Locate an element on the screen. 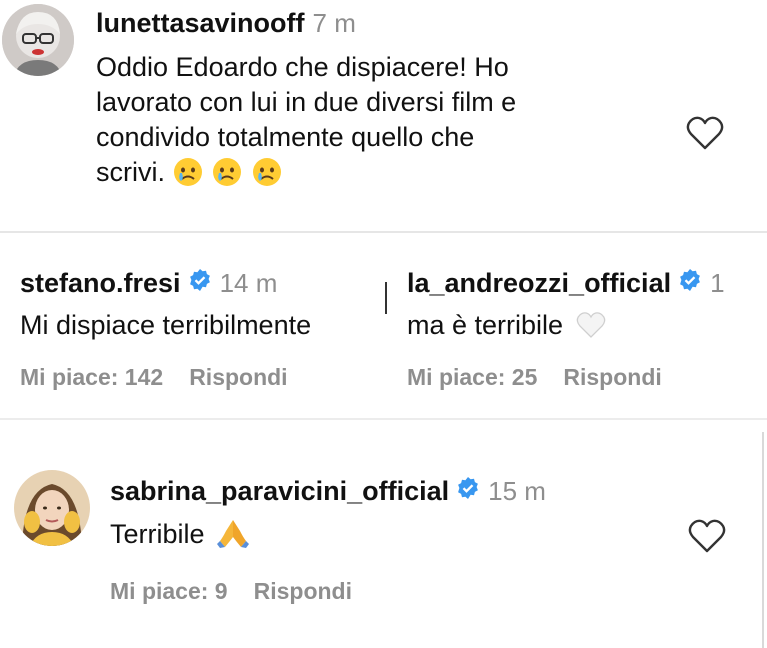  panel-divider is located at coordinates (386, 298).